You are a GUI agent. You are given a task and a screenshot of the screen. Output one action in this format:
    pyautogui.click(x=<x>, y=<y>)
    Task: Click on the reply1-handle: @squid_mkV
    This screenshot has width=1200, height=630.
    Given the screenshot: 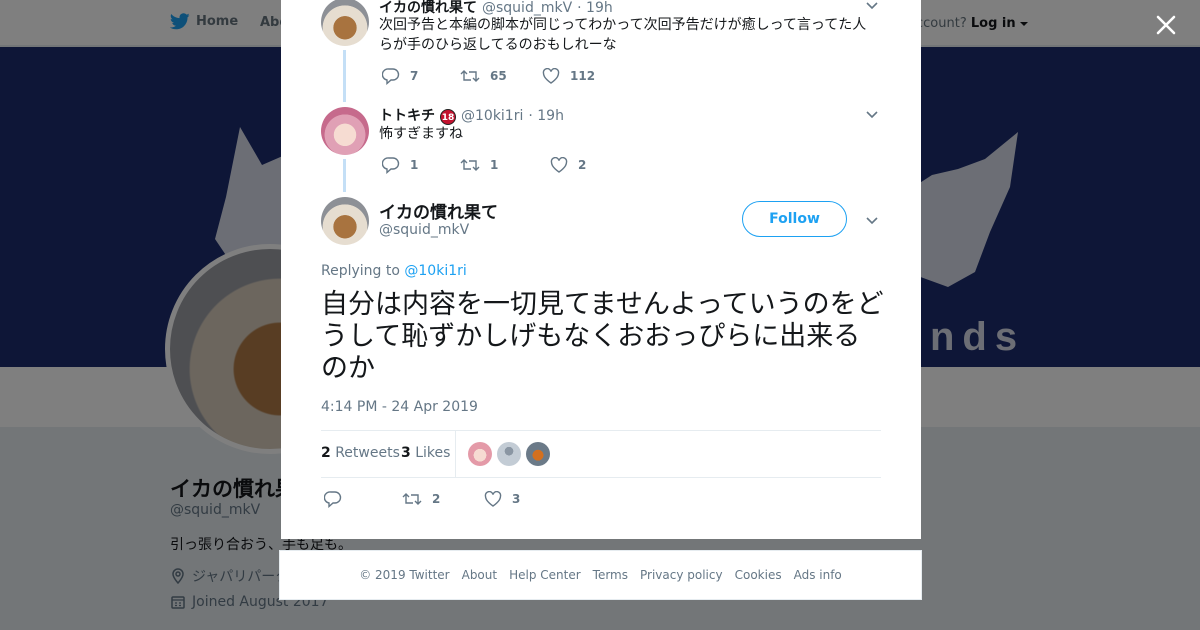 What is the action you would take?
    pyautogui.click(x=527, y=8)
    